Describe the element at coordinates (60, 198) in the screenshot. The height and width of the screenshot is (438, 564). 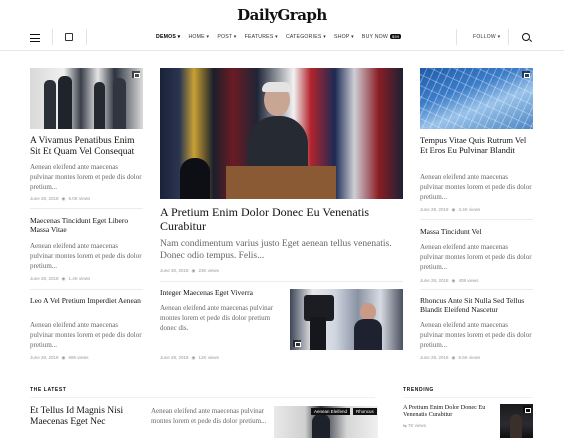
I see `article-meta: June 28, 2018 ◉ 5.0K views` at that location.